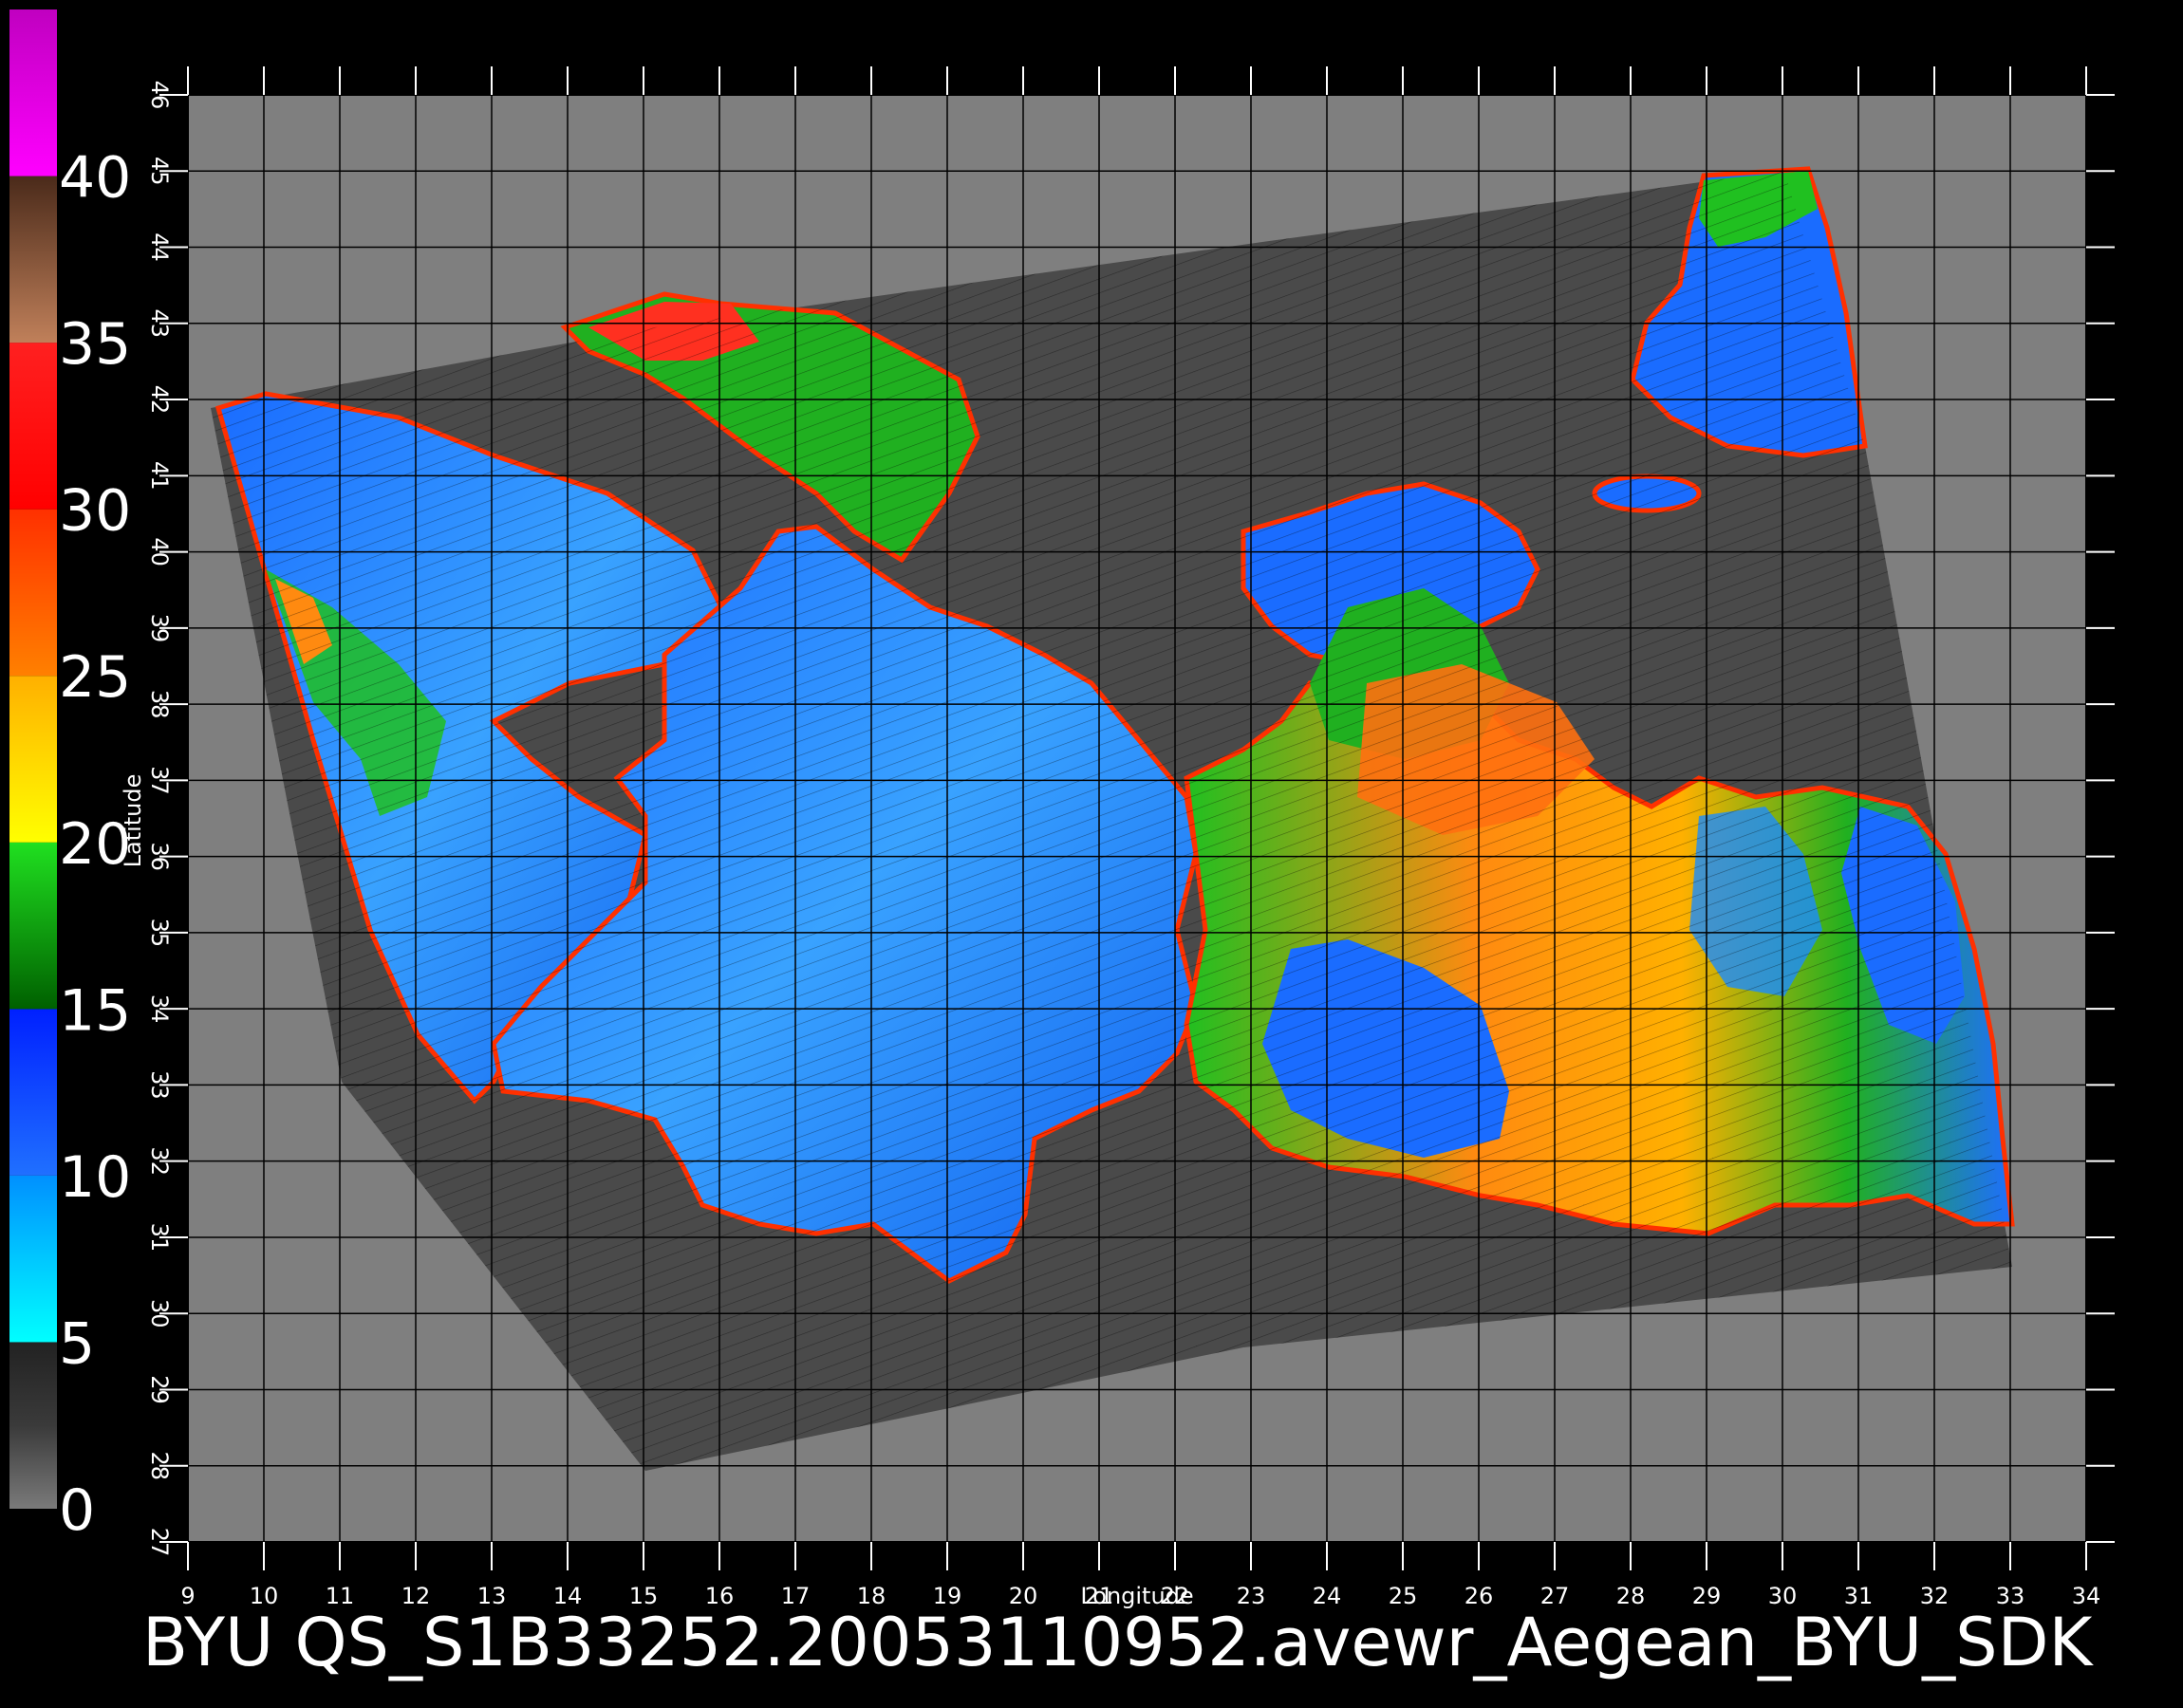 The height and width of the screenshot is (1708, 2183). I want to click on y-tick-label: 44, so click(159, 247).